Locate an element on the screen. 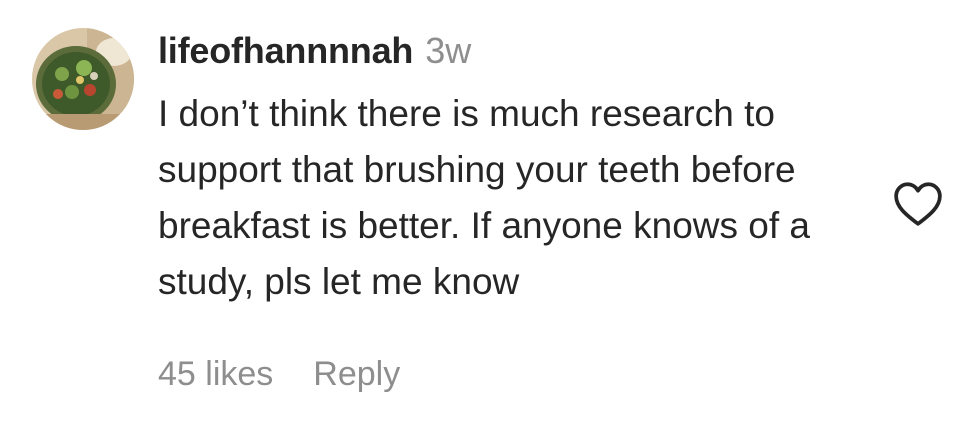 The height and width of the screenshot is (439, 980). comment-header: lifeofhannnnah 3w is located at coordinates (515, 58).